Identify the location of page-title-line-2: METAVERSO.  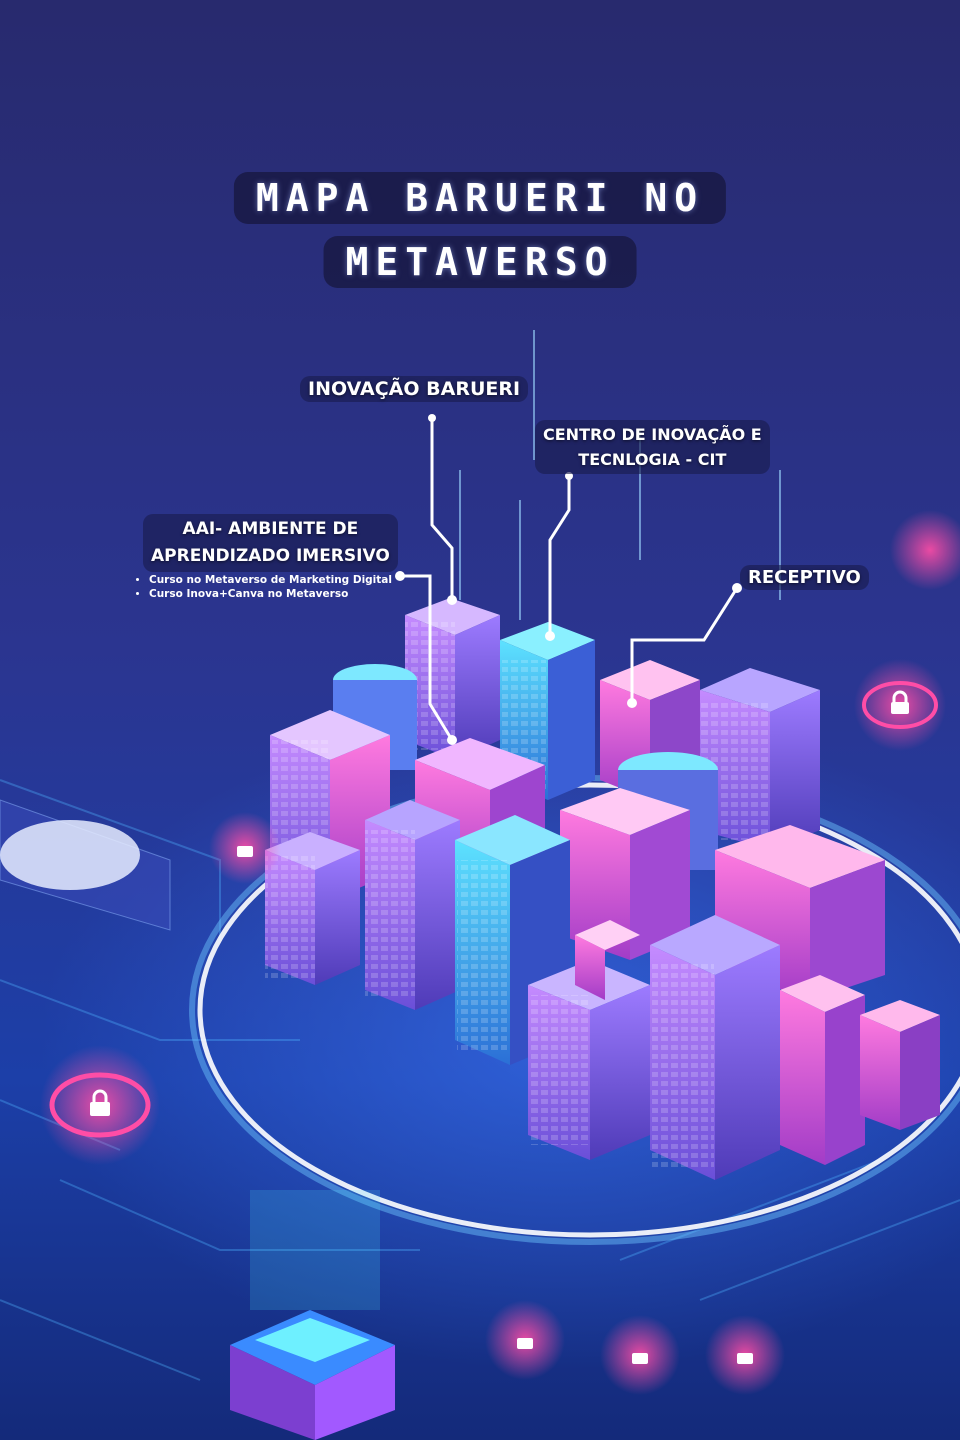
(480, 262).